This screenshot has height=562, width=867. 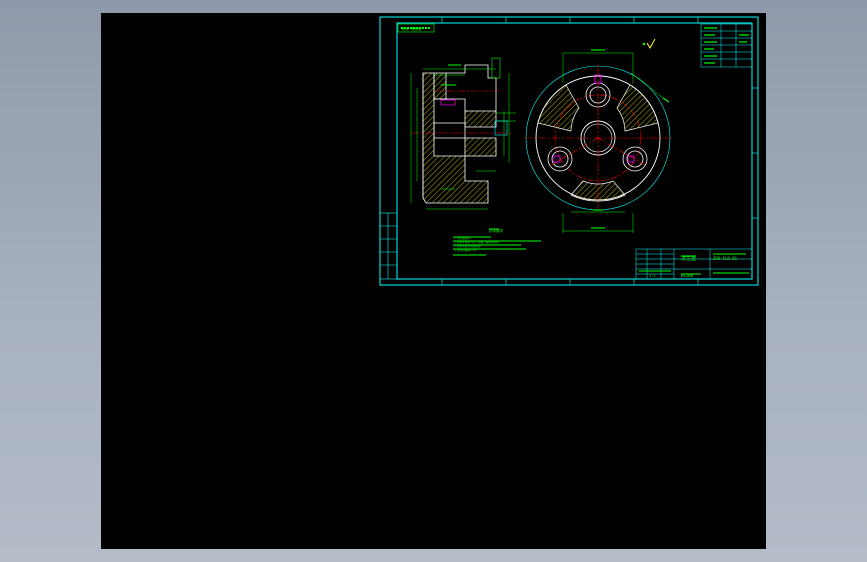 I want to click on part-name-text: 法兰盘, so click(x=688, y=258).